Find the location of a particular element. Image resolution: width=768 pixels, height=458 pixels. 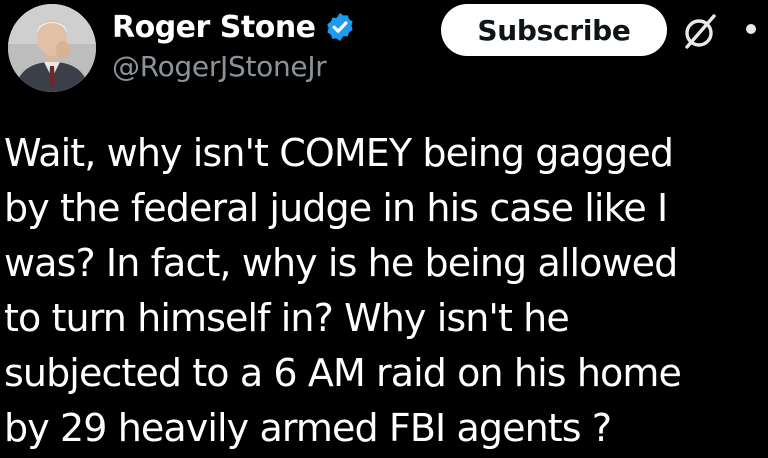

display-name: Roger Stone is located at coordinates (214, 27).